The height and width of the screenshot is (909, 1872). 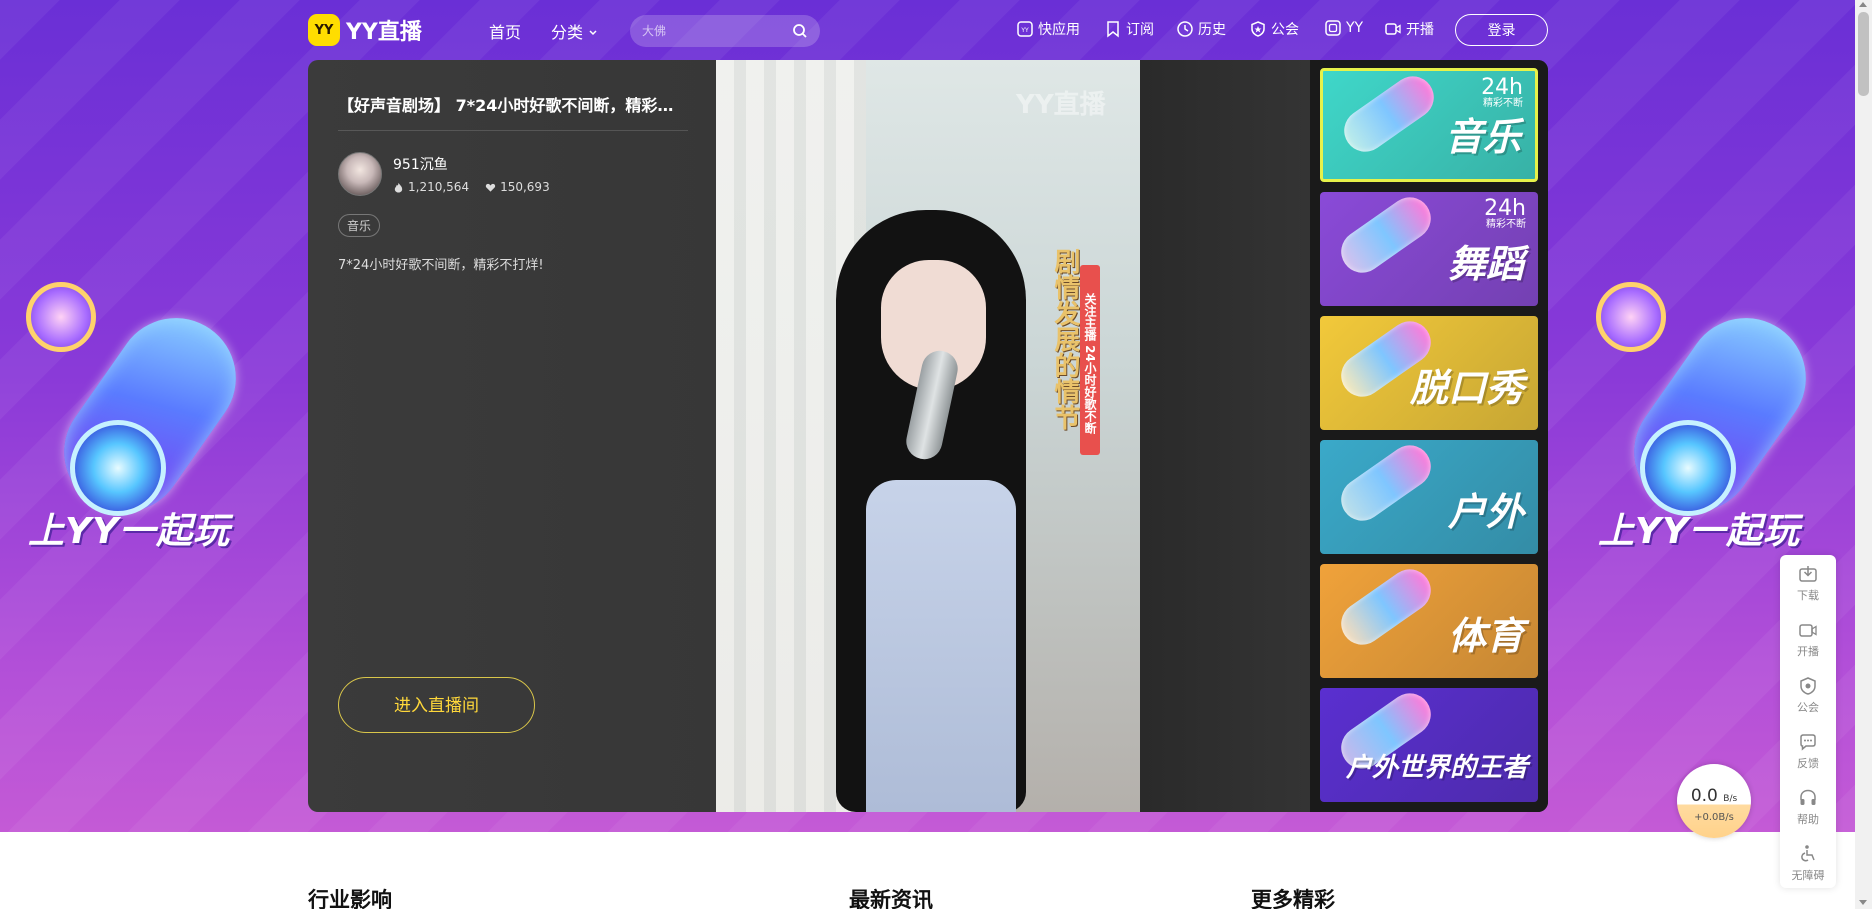 I want to click on flame-icon, so click(x=398, y=187).